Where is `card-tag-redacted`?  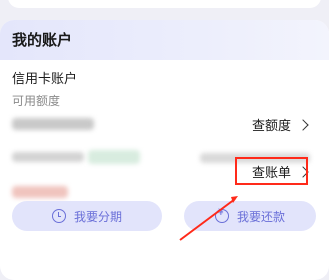 card-tag-redacted is located at coordinates (114, 157).